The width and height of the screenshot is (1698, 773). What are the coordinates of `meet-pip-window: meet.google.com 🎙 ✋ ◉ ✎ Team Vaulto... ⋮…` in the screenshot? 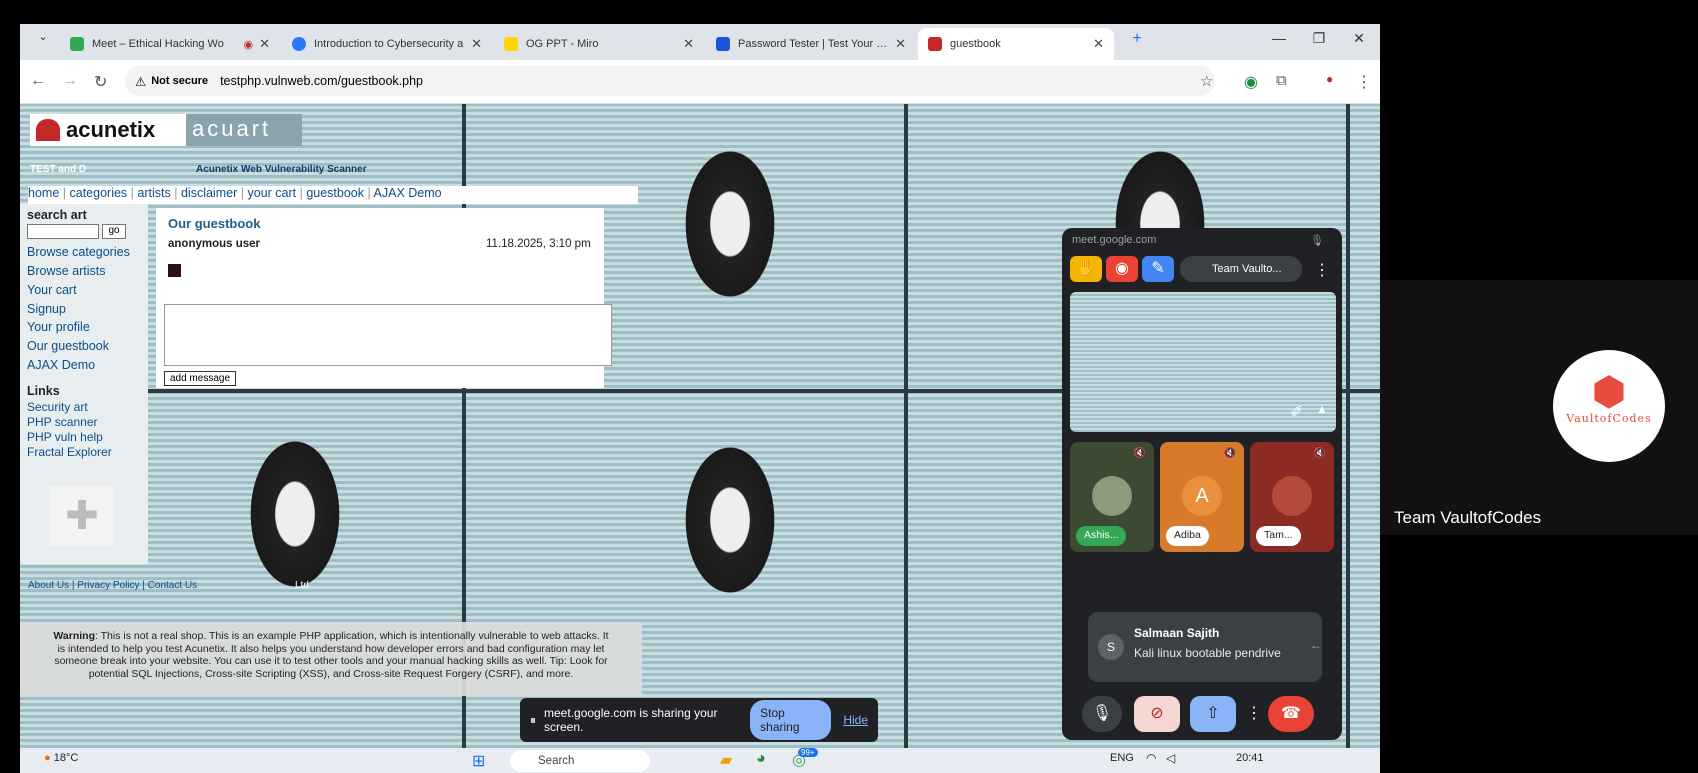 It's located at (1202, 484).